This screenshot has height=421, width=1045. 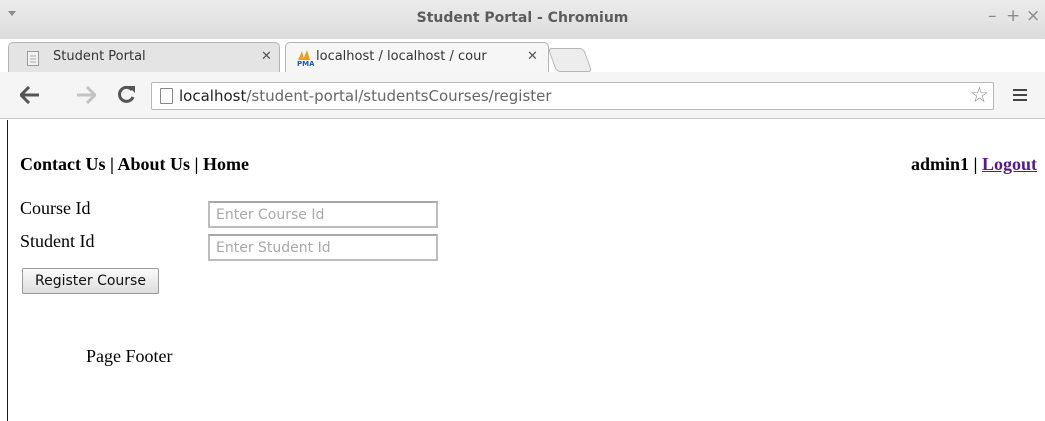 What do you see at coordinates (99, 56) in the screenshot?
I see `tab-label: Student Portal` at bounding box center [99, 56].